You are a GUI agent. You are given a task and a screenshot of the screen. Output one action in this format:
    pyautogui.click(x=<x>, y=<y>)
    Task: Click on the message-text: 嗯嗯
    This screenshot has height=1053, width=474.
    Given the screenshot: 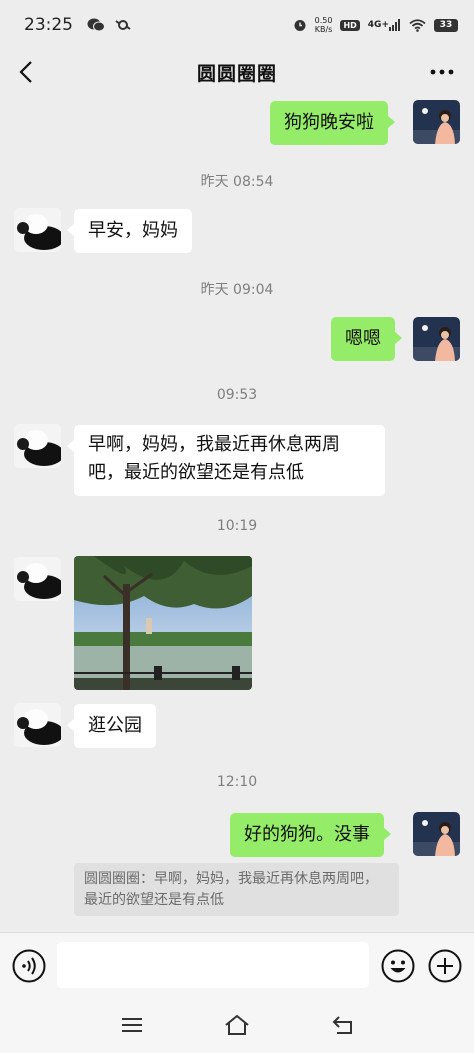 What is the action you would take?
    pyautogui.click(x=363, y=338)
    